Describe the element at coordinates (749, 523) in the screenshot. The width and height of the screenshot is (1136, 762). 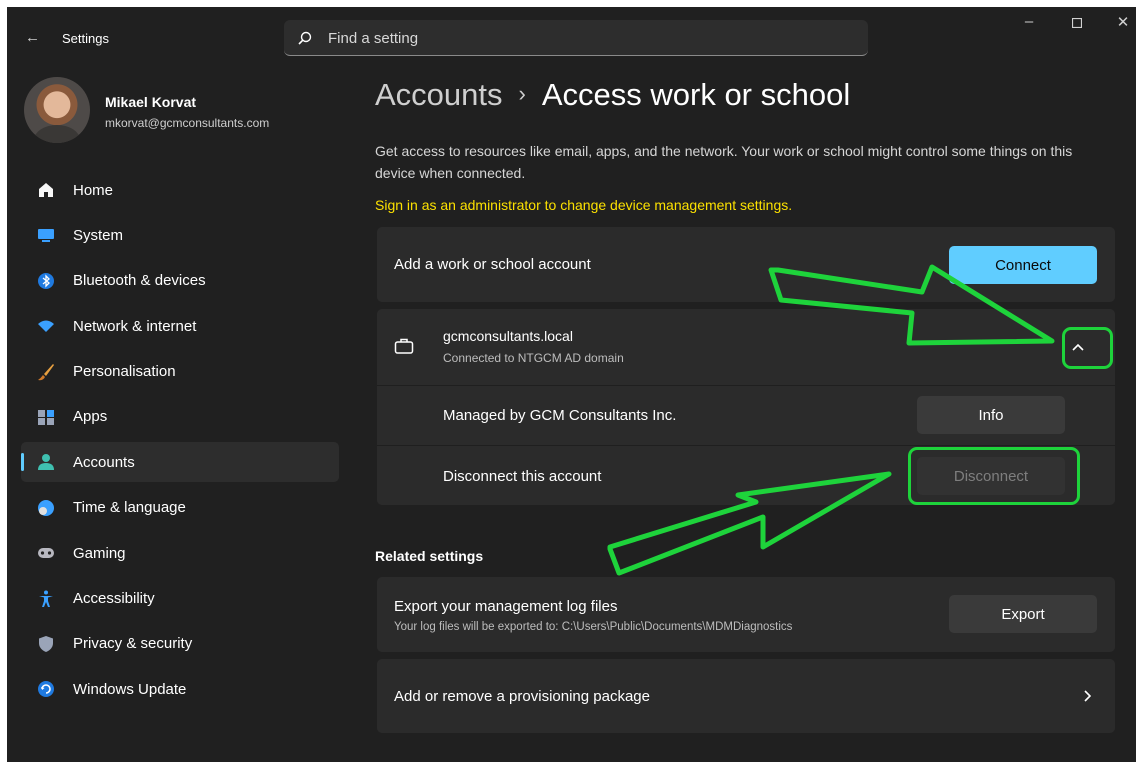
I see `arrow-to-disconnect` at that location.